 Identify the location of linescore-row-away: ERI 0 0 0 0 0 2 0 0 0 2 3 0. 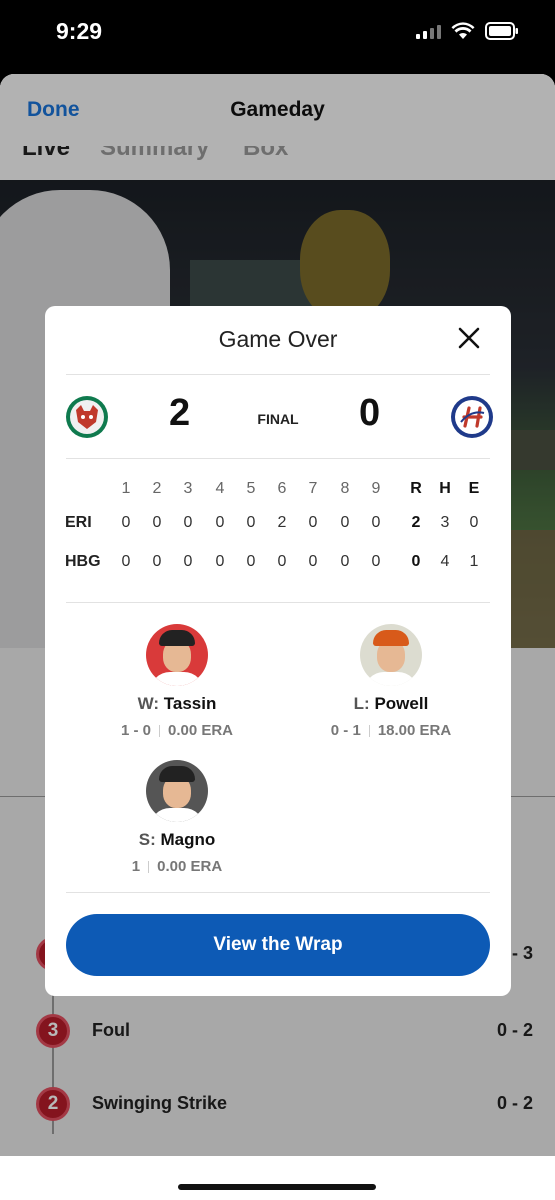
(278, 529).